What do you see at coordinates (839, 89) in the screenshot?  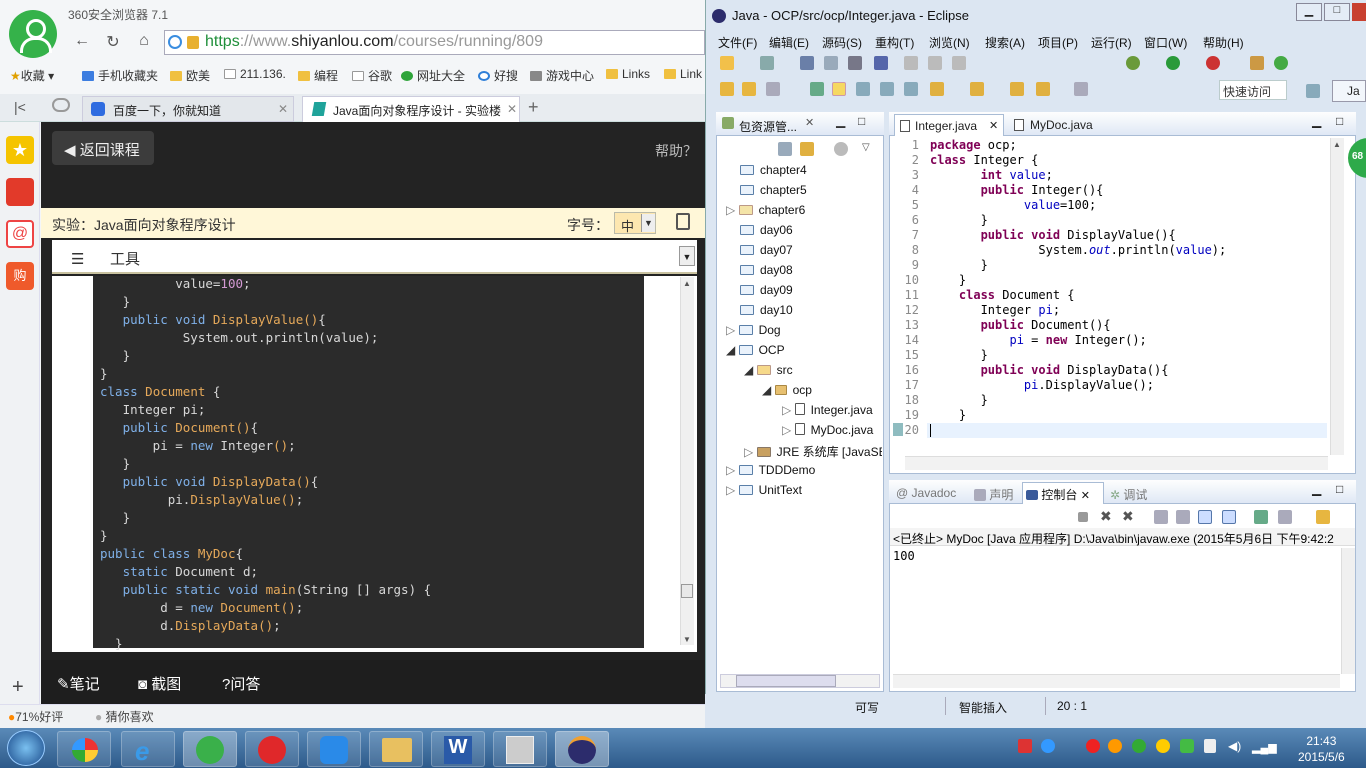 I see `highlight-icon` at bounding box center [839, 89].